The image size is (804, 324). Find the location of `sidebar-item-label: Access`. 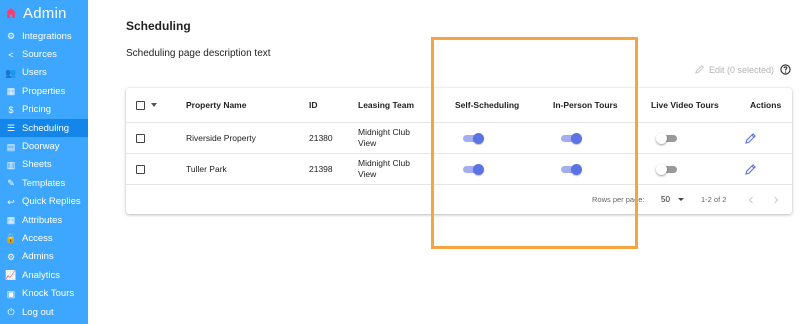

sidebar-item-label: Access is located at coordinates (37, 238).